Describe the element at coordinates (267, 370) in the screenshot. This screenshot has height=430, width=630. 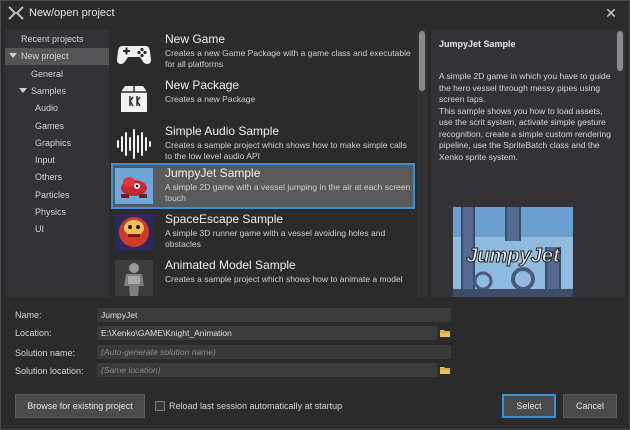
I see `solution-location-field: (Same location)` at that location.